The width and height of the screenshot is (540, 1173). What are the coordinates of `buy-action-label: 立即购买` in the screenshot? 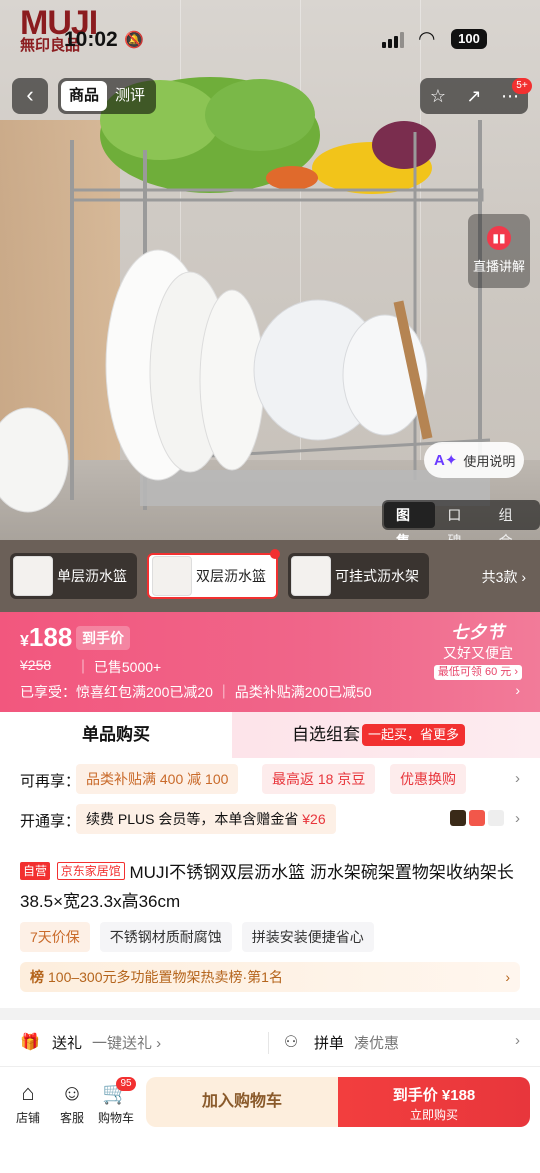 It's located at (433, 1115).